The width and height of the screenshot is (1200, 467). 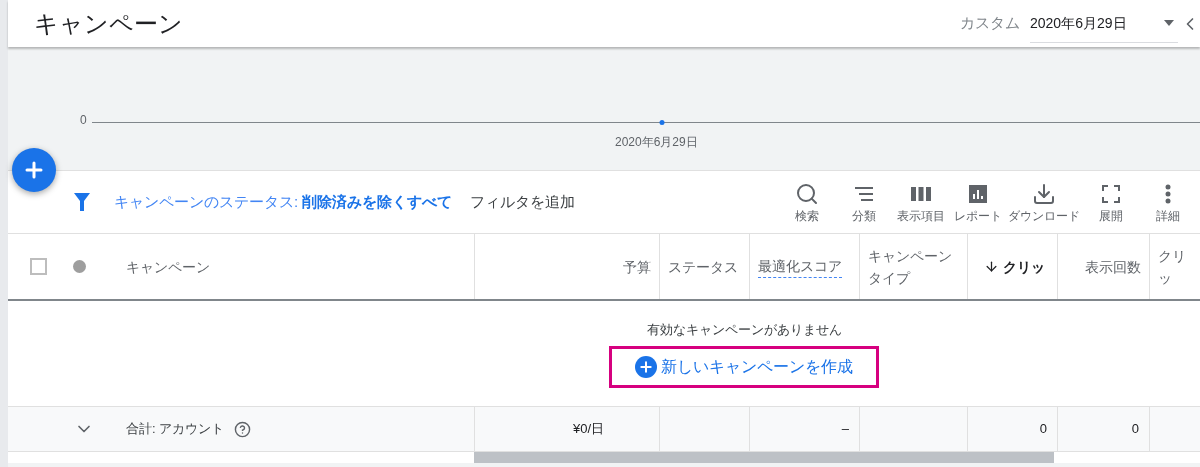 I want to click on total-label: 合計: アカウント, so click(x=175, y=429).